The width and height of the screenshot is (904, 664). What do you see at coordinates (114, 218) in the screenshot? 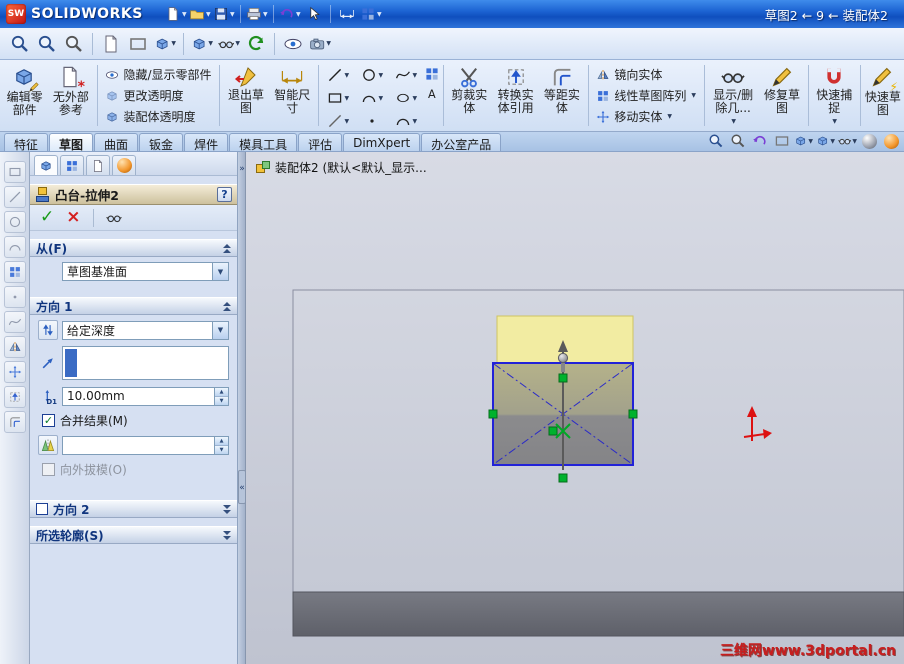
I see `detailed-preview-button` at bounding box center [114, 218].